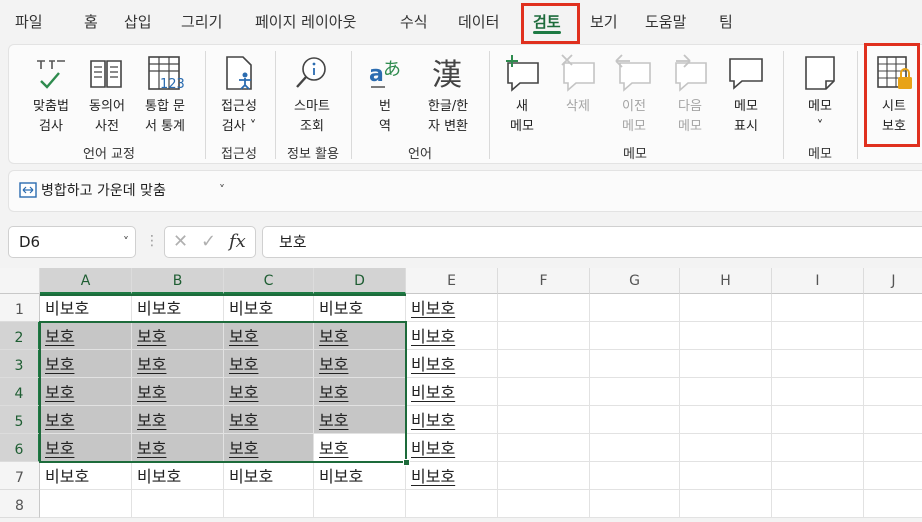  Describe the element at coordinates (478, 22) in the screenshot. I see `tab-data: 데이터` at that location.